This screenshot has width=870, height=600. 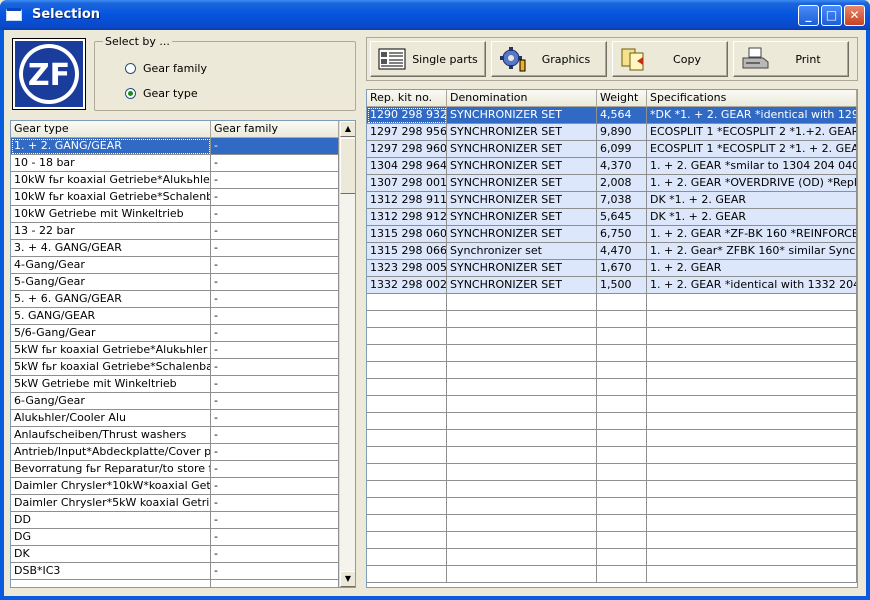 What do you see at coordinates (622, 251) in the screenshot?
I see `weight-cell: 4,470` at bounding box center [622, 251].